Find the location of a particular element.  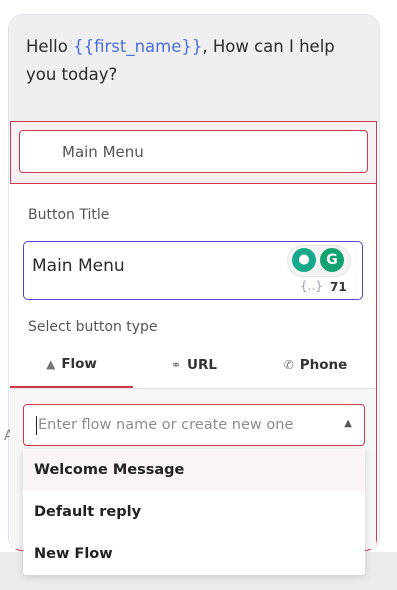

button-title-value: Main Menu is located at coordinates (78, 266).